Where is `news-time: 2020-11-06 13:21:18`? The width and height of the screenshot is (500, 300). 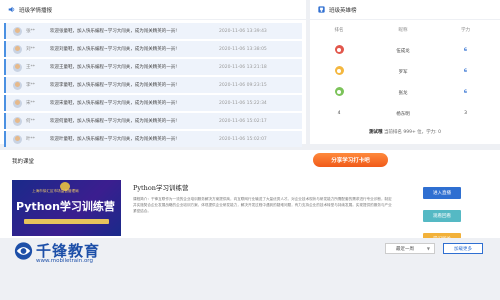
news-time: 2020-11-06 13:21:18 is located at coordinates (243, 67).